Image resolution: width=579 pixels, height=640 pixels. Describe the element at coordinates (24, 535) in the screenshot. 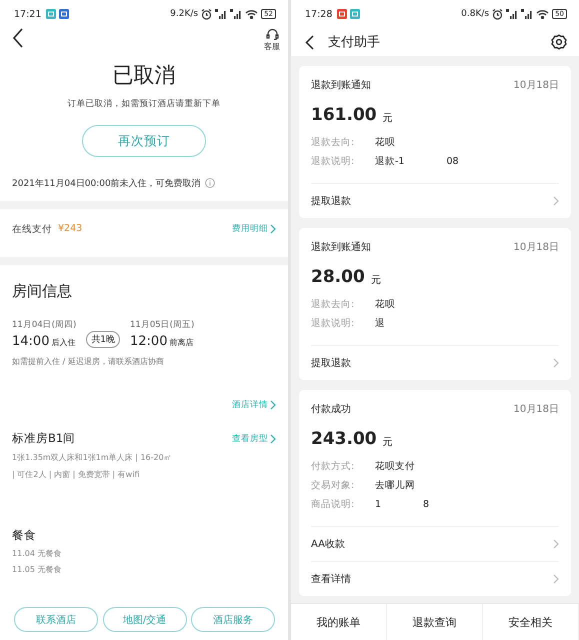

I see `meal-title: 餐食` at that location.